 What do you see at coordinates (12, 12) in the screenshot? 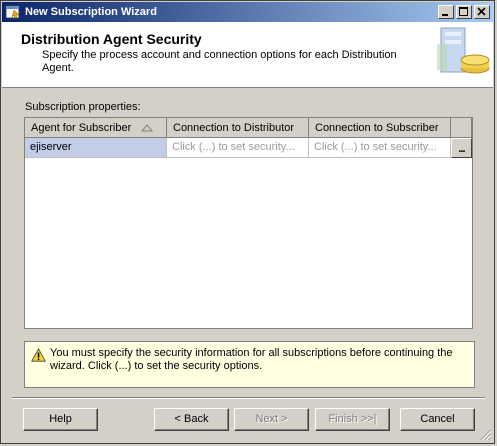
I see `wizard-app-icon` at bounding box center [12, 12].